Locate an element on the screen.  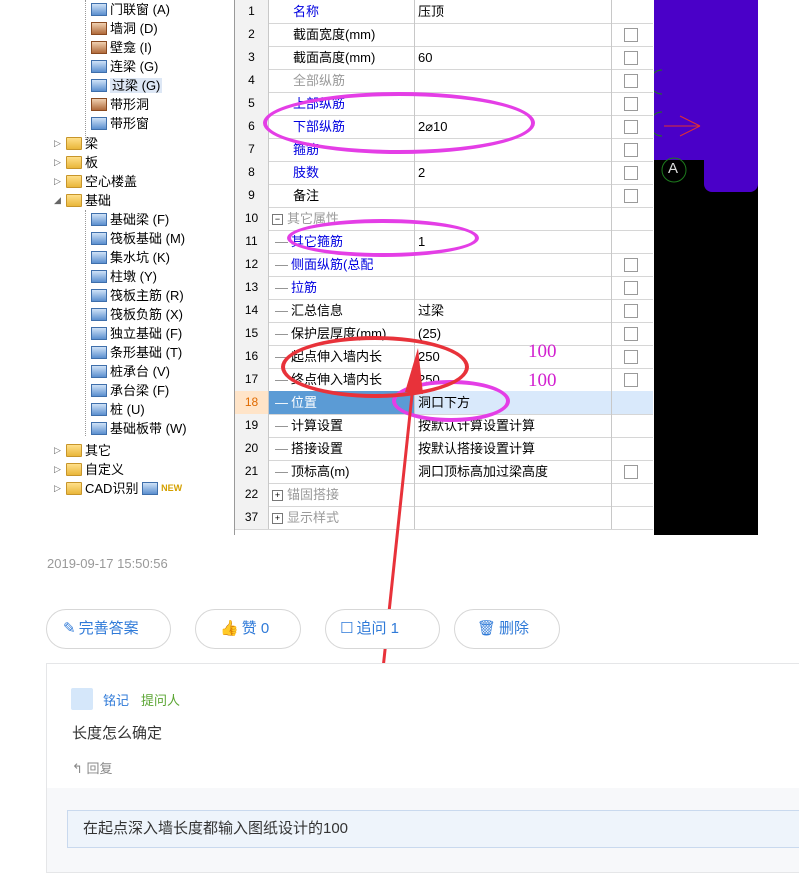
like-button: 👍 赞 0 is located at coordinates (248, 629).